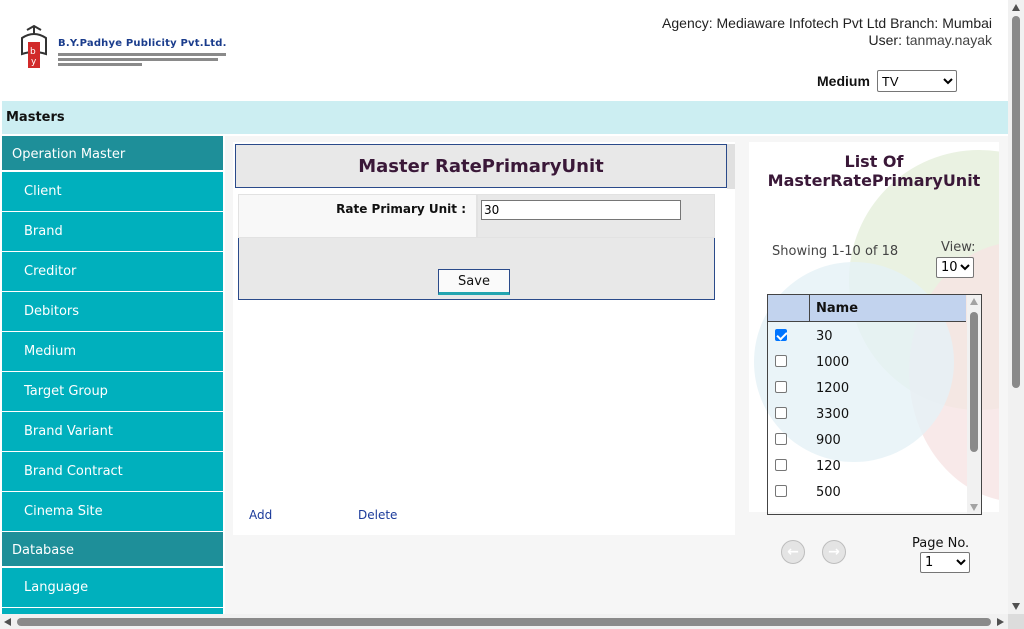  What do you see at coordinates (138, 59) in the screenshot?
I see `logo-contact-line` at bounding box center [138, 59].